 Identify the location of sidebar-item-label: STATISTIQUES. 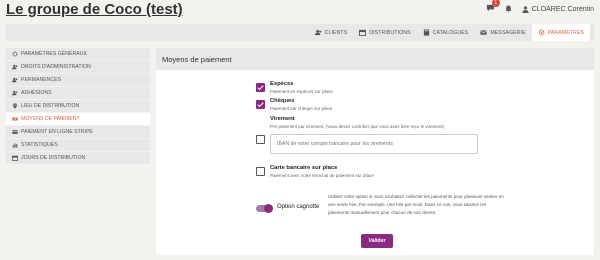
(39, 145).